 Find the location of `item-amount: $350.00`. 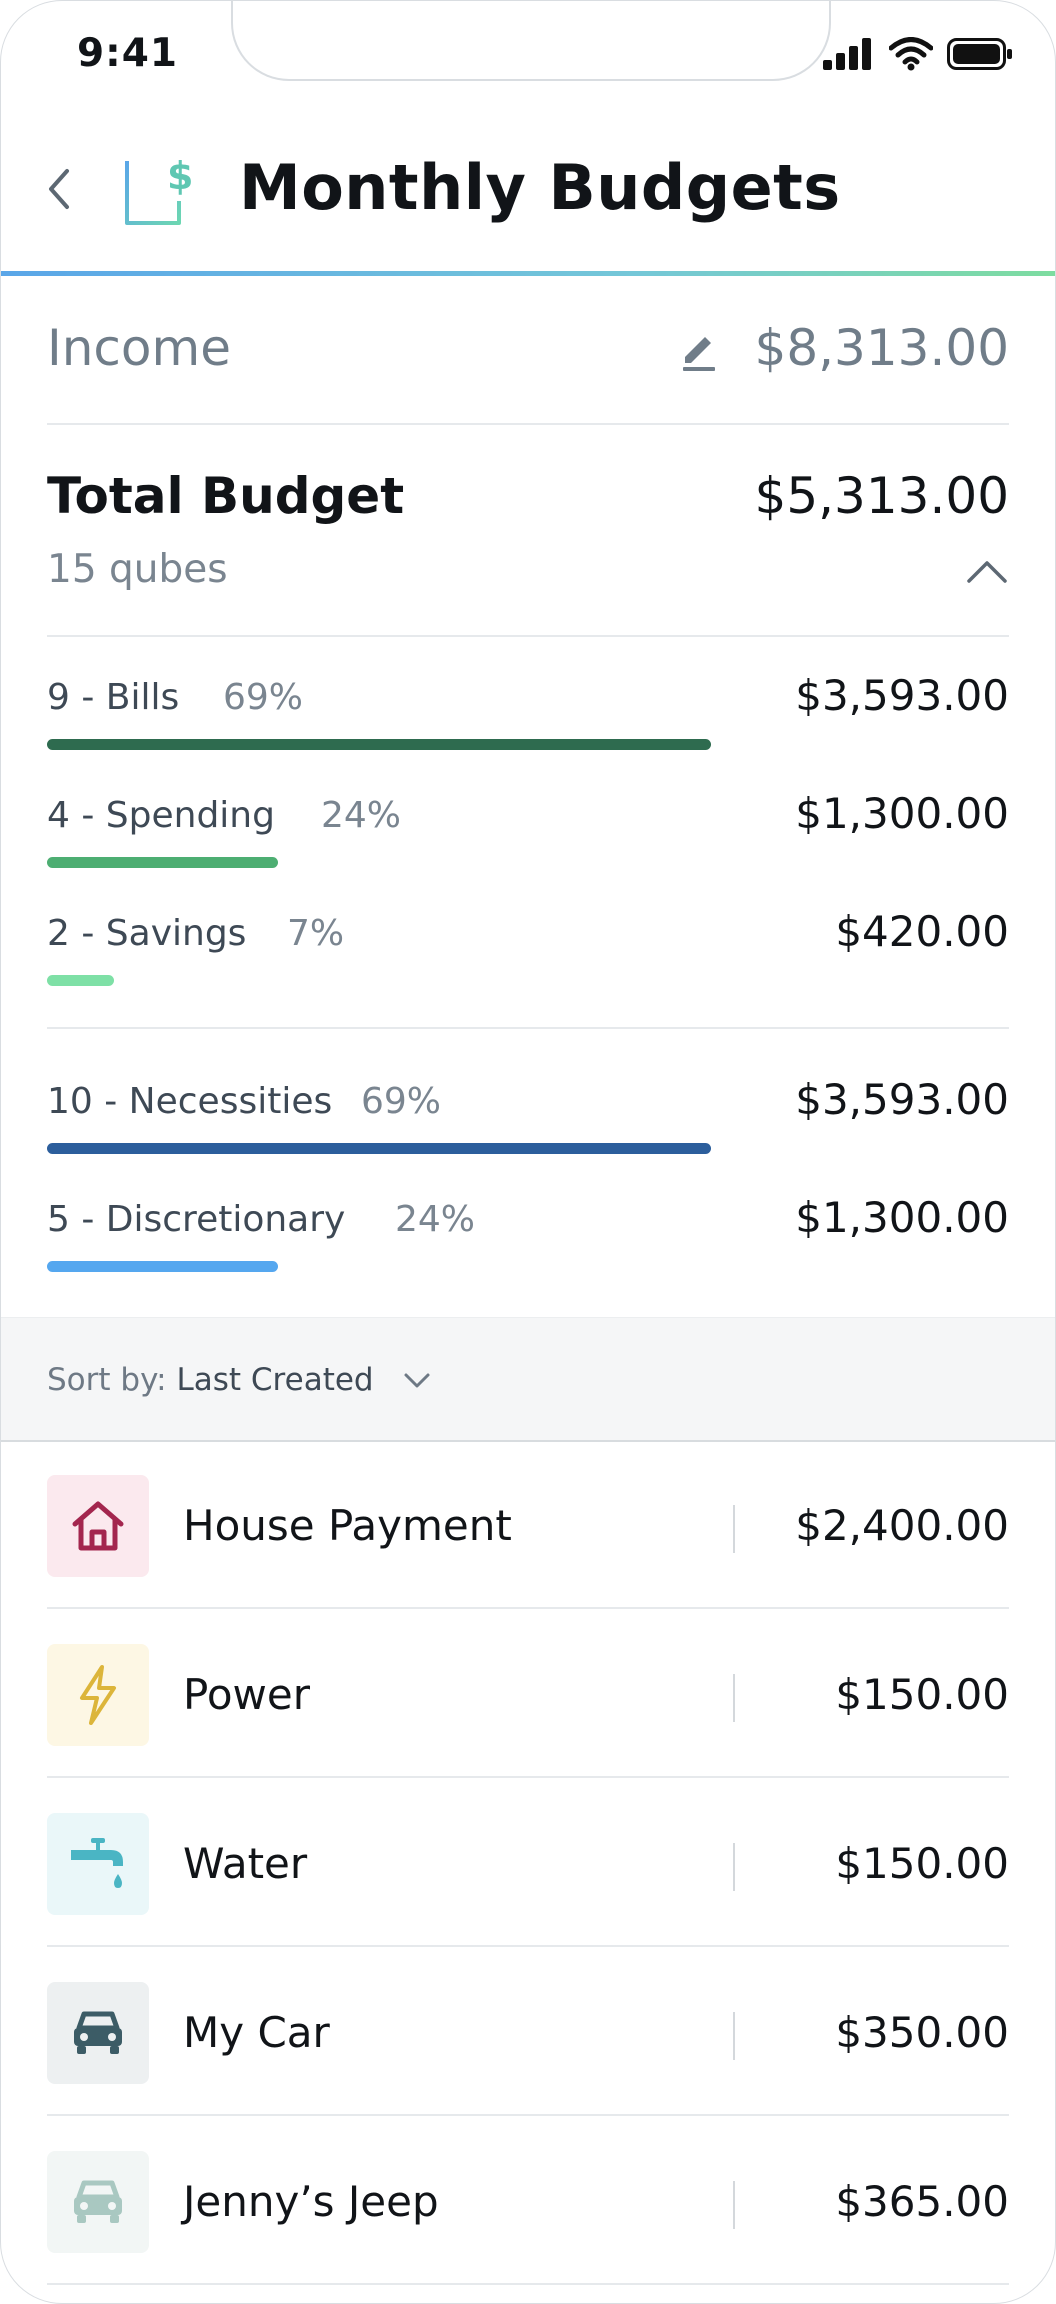

item-amount: $350.00 is located at coordinates (922, 2032).